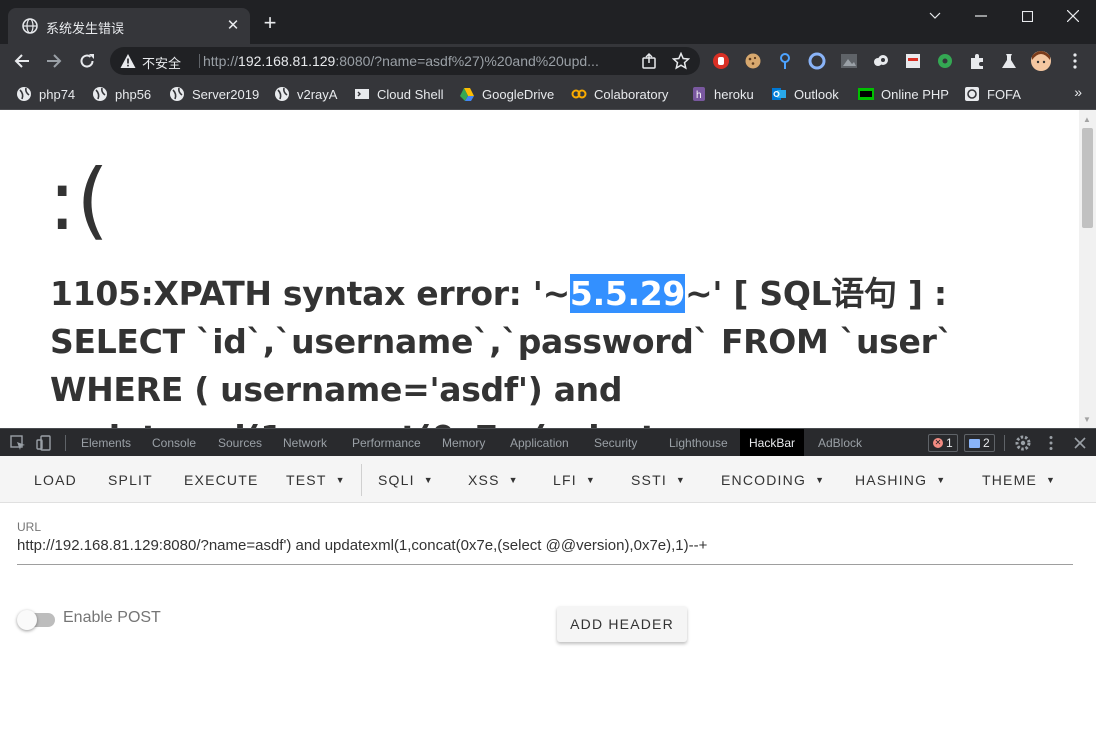  What do you see at coordinates (174, 443) in the screenshot?
I see `tab-console: Console` at bounding box center [174, 443].